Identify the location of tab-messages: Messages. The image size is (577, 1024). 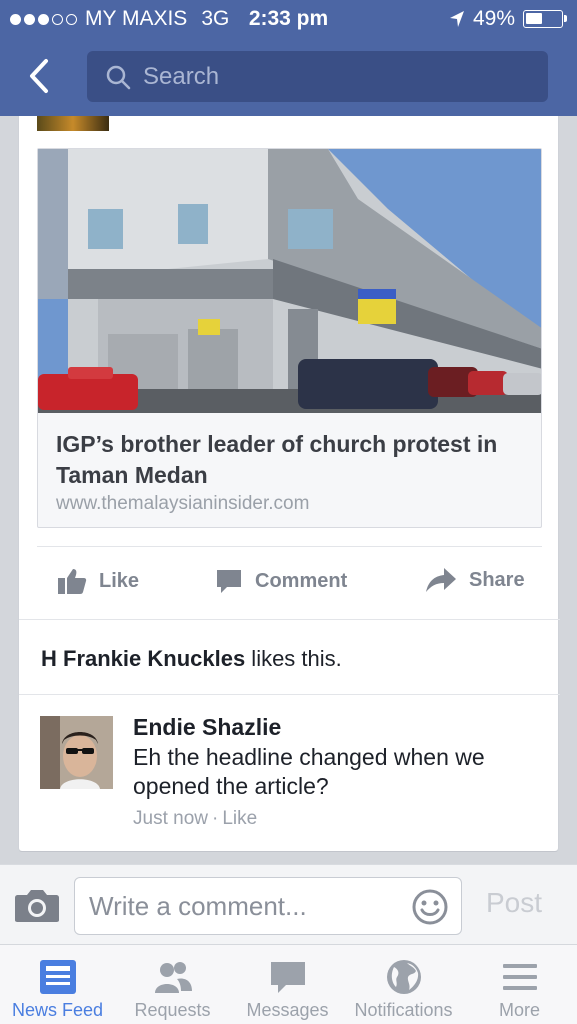
(287, 984).